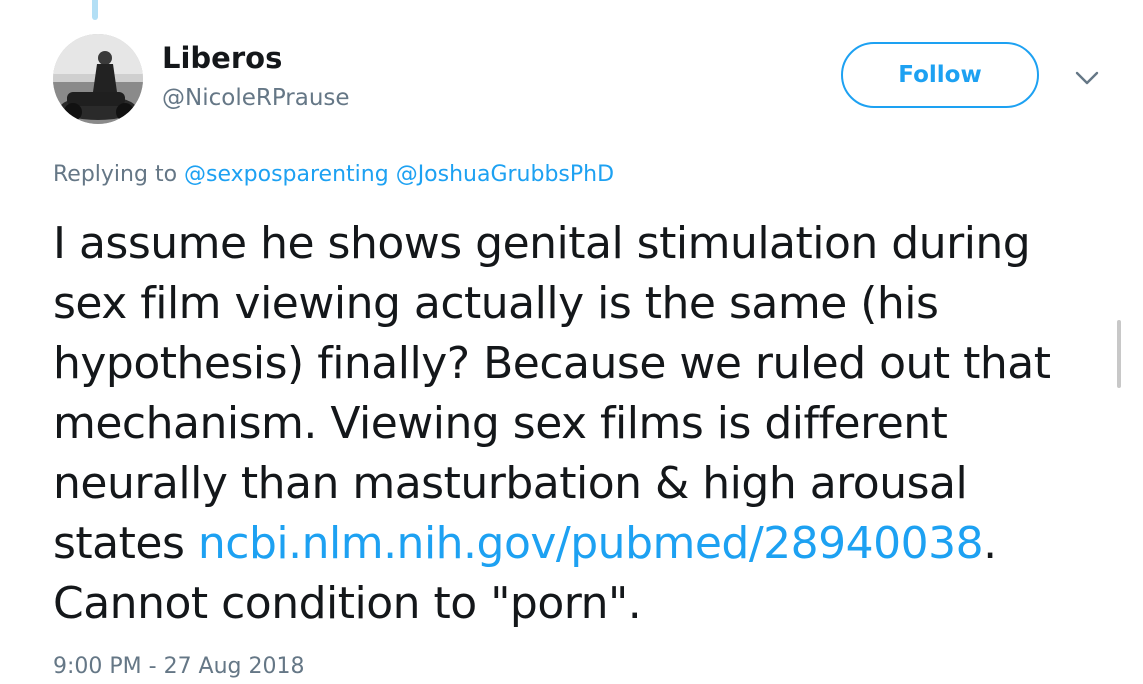  What do you see at coordinates (222, 58) in the screenshot?
I see `author-display-name: Liberos` at bounding box center [222, 58].